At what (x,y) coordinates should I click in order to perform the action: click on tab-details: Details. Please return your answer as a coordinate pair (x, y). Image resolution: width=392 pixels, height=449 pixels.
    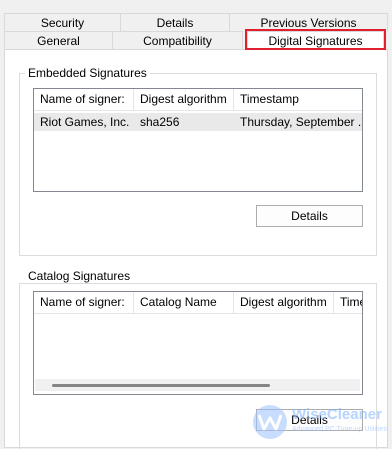
    Looking at the image, I should click on (175, 22).